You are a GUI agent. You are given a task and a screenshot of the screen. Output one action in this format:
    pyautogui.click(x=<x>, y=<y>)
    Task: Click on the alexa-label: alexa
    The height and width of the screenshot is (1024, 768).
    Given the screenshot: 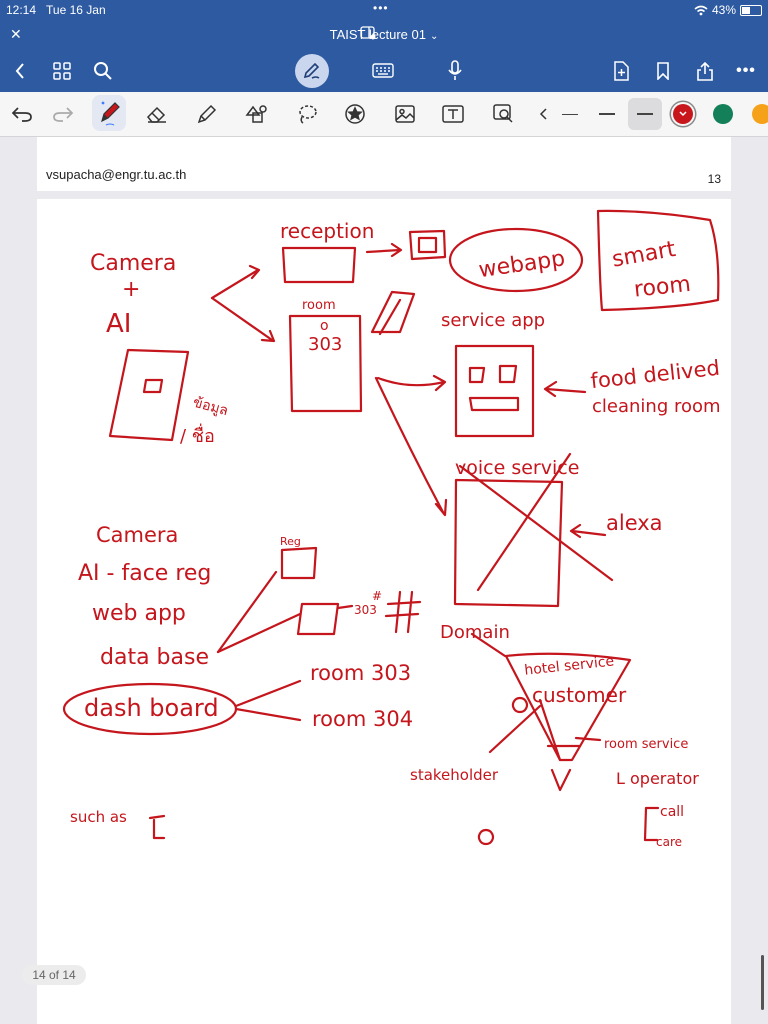 What is the action you would take?
    pyautogui.click(x=634, y=523)
    